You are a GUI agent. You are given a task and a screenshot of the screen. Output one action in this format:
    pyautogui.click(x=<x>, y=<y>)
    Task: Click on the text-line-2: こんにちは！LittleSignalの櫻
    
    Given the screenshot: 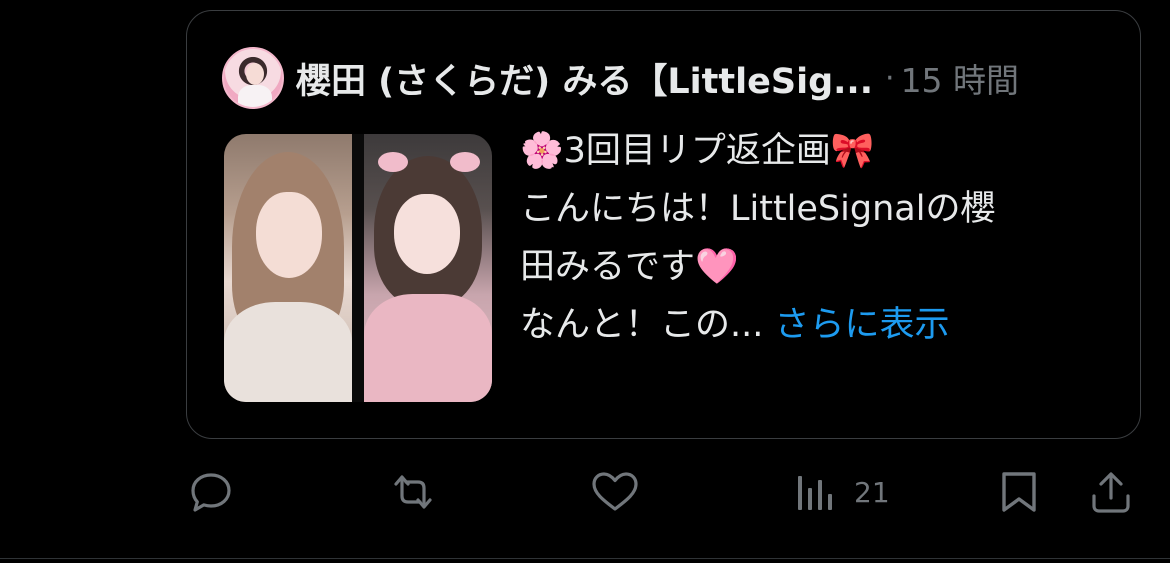 What is the action you would take?
    pyautogui.click(x=758, y=209)
    